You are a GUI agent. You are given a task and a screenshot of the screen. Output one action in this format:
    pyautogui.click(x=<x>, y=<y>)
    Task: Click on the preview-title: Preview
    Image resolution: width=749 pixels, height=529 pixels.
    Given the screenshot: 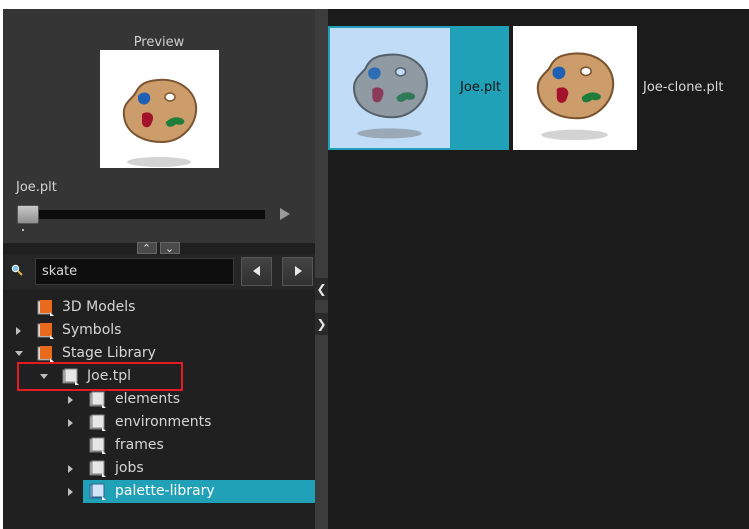 What is the action you would take?
    pyautogui.click(x=159, y=42)
    